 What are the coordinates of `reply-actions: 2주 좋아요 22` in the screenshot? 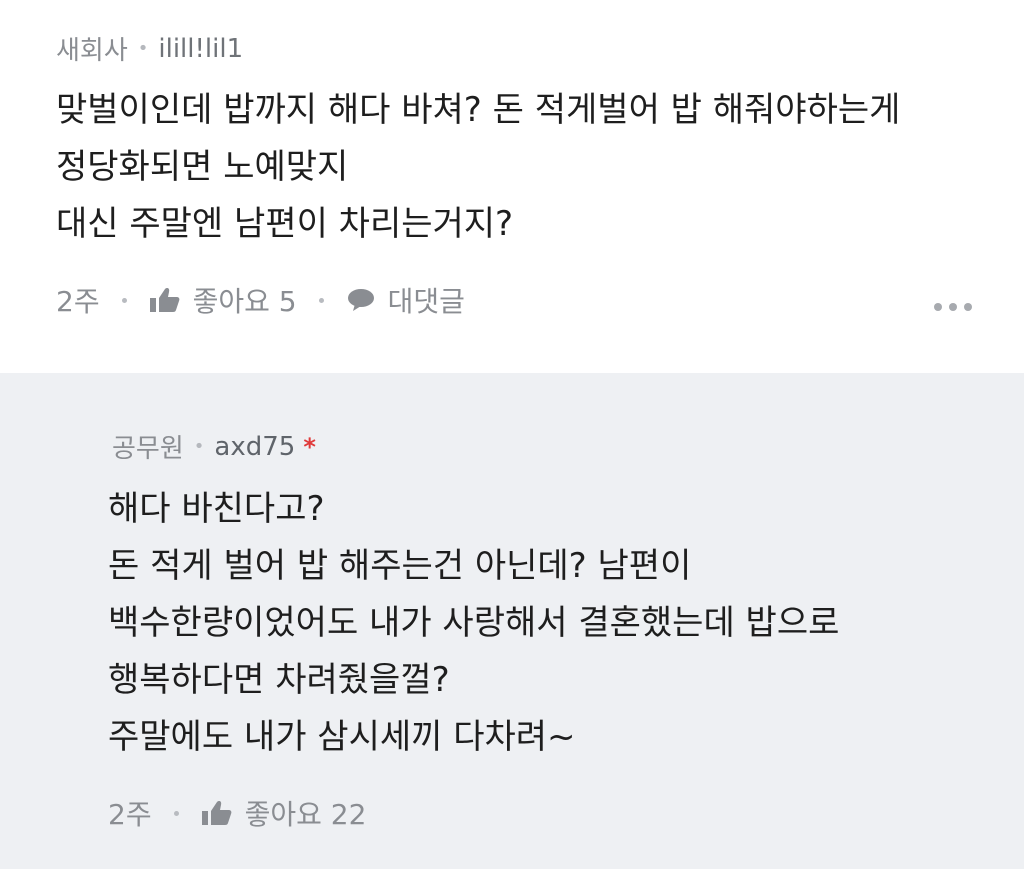 It's located at (237, 813).